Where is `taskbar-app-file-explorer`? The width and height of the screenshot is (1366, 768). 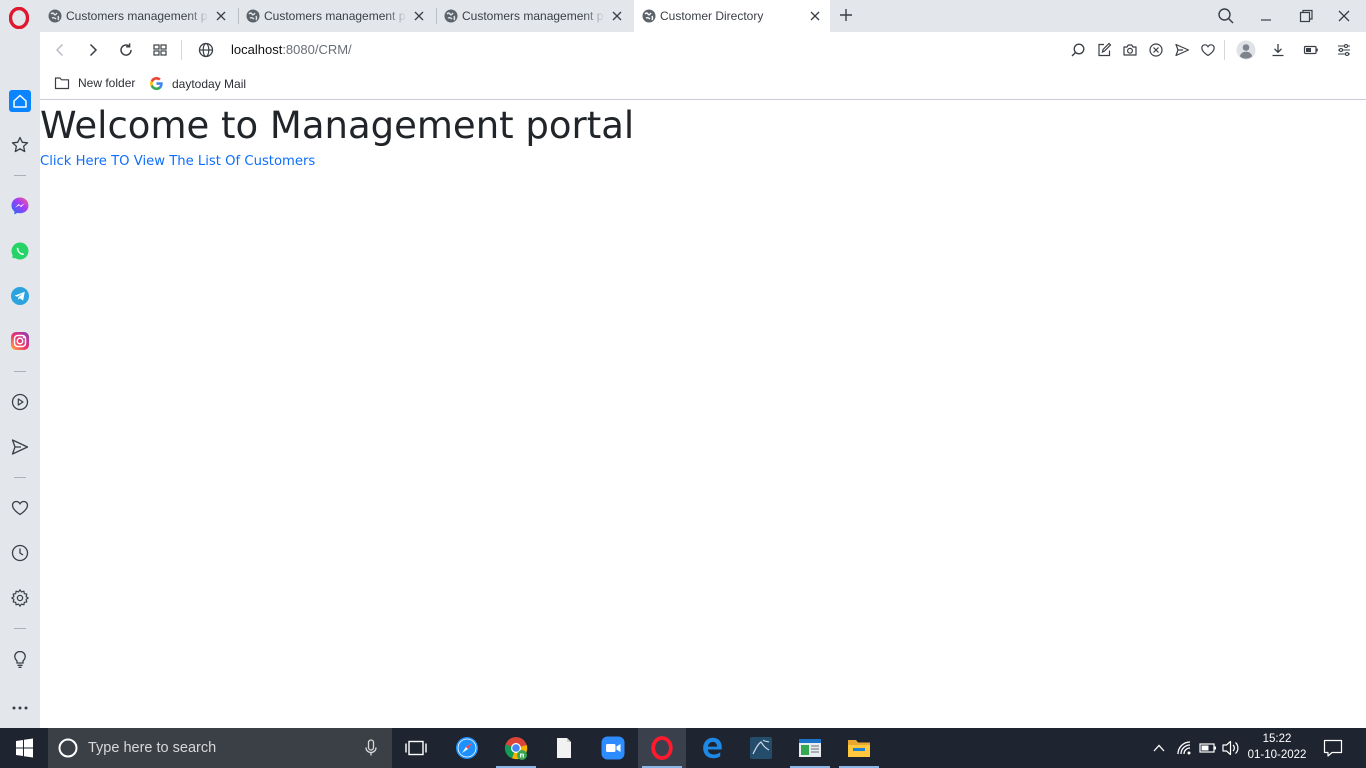 taskbar-app-file-explorer is located at coordinates (859, 748).